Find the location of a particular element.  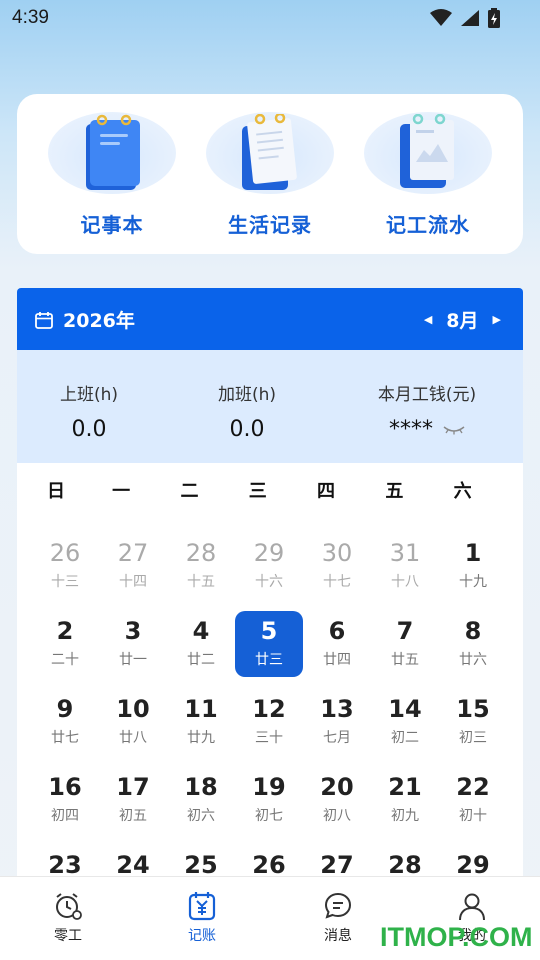

work-hours-value: 0.0 is located at coordinates (89, 429).